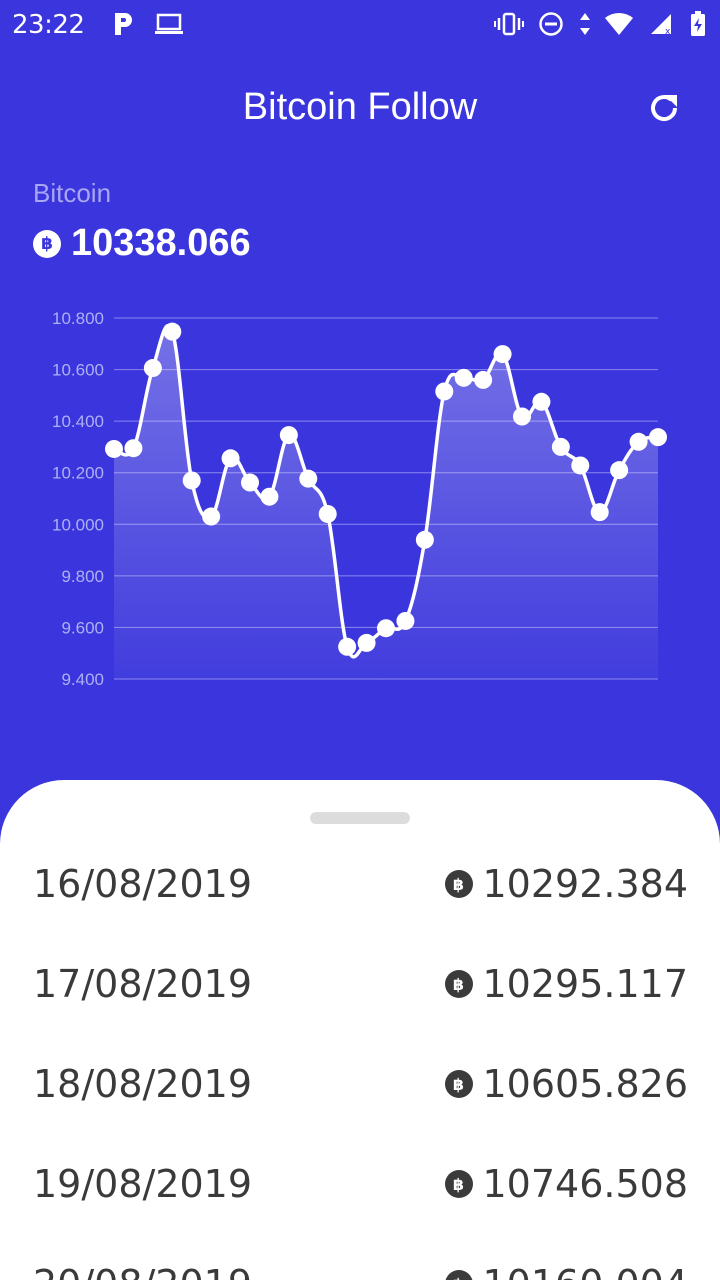  Describe the element at coordinates (78, 421) in the screenshot. I see `y-tick-label: 10.400` at that location.